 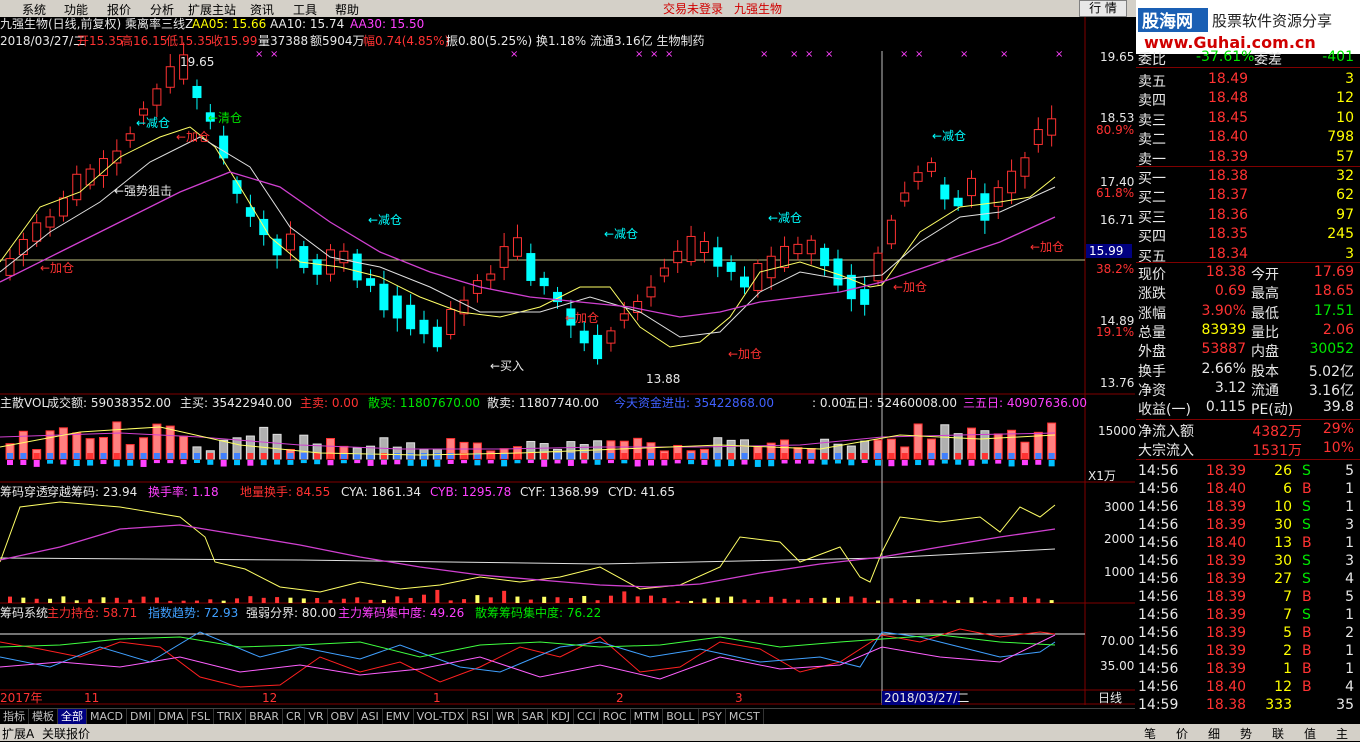 I want to click on indicator-tab: 全部, so click(x=72, y=716).